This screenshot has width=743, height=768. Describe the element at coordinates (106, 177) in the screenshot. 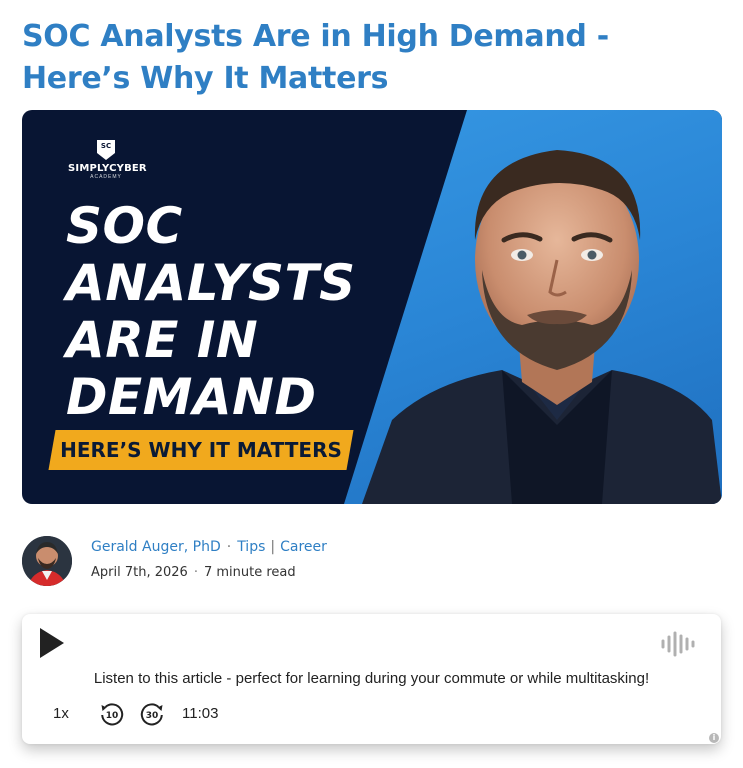

I see `logo-subtext: ACADEMY` at that location.